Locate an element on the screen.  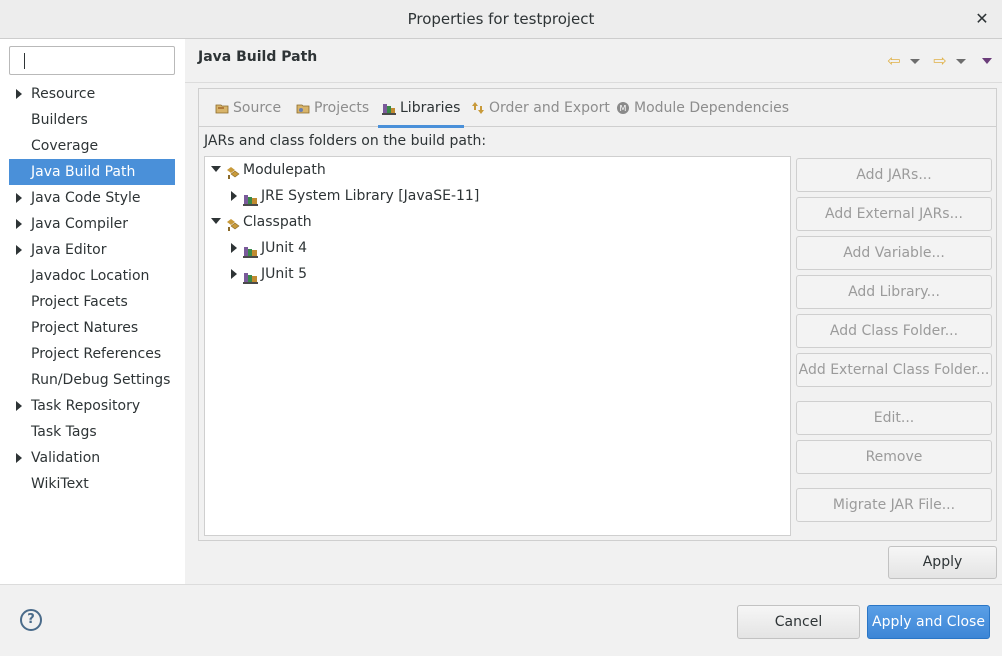
divider is located at coordinates (593, 82).